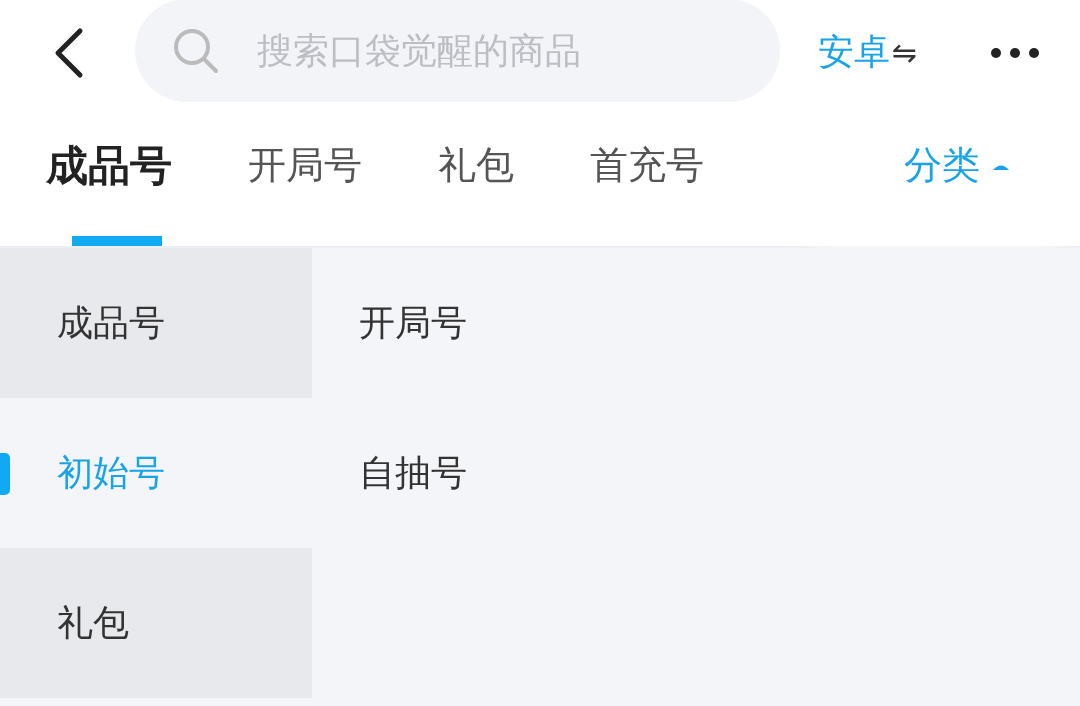  I want to click on swap-icon: ⇋, so click(905, 52).